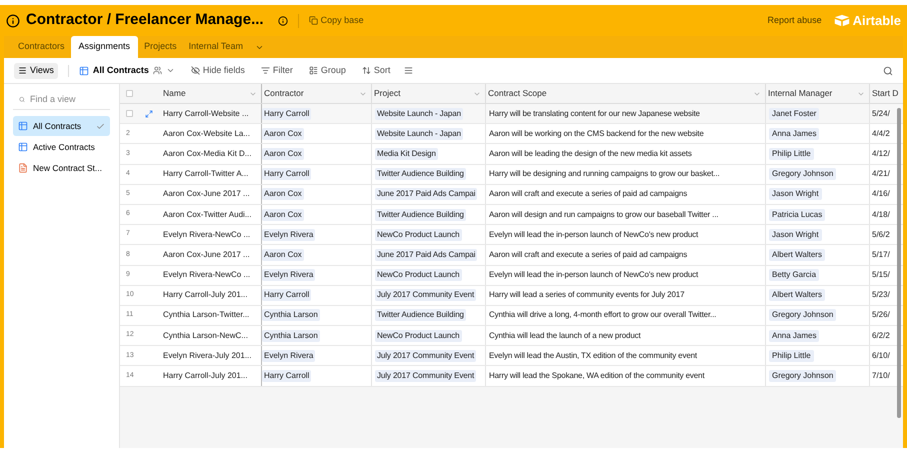  What do you see at coordinates (795, 194) in the screenshot?
I see `manager-chip: Jason Wright` at bounding box center [795, 194].